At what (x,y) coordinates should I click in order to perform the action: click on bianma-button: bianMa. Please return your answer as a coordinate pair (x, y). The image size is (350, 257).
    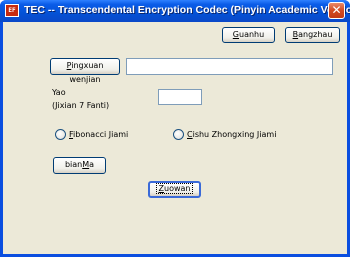
    Looking at the image, I should click on (79, 165).